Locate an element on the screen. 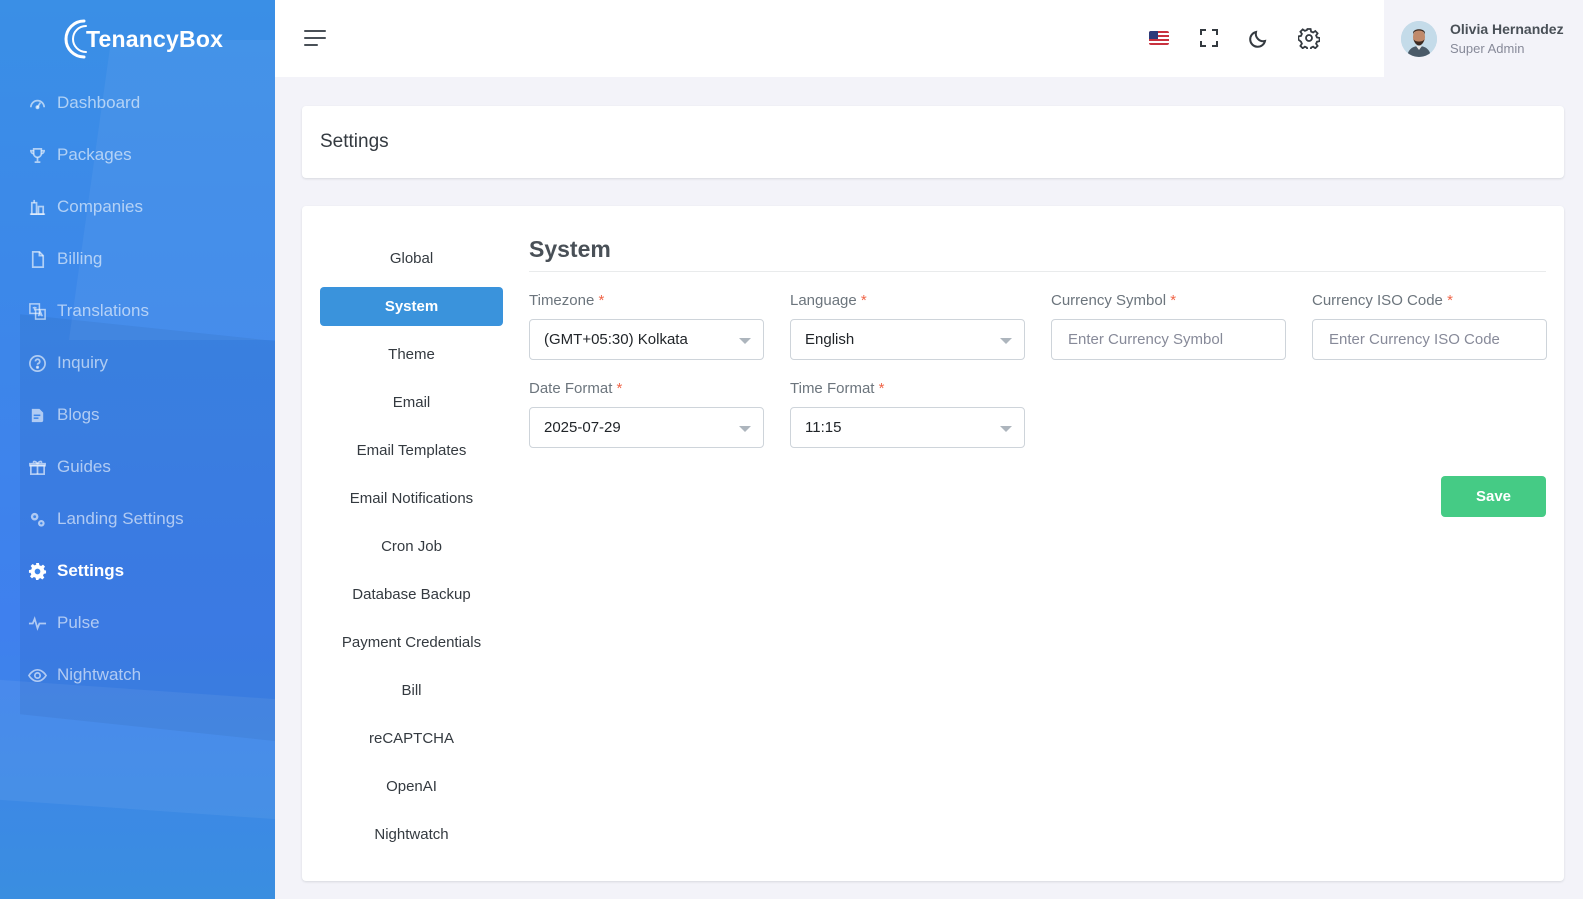 The width and height of the screenshot is (1583, 899). settings-tab-nightwatch: Nightwatch is located at coordinates (411, 834).